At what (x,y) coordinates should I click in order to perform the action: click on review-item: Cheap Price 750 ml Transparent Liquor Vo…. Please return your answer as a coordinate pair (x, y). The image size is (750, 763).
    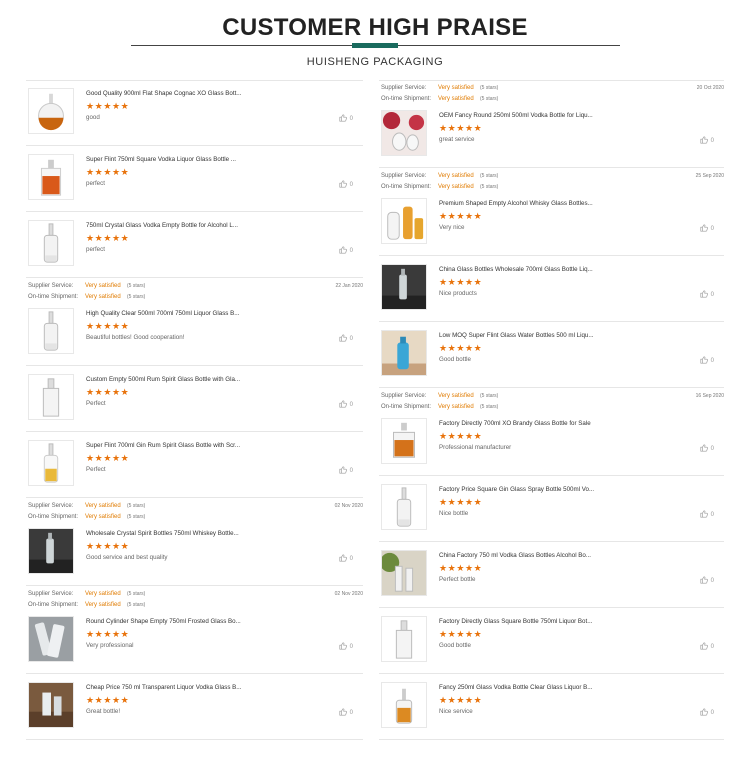
    Looking at the image, I should click on (194, 707).